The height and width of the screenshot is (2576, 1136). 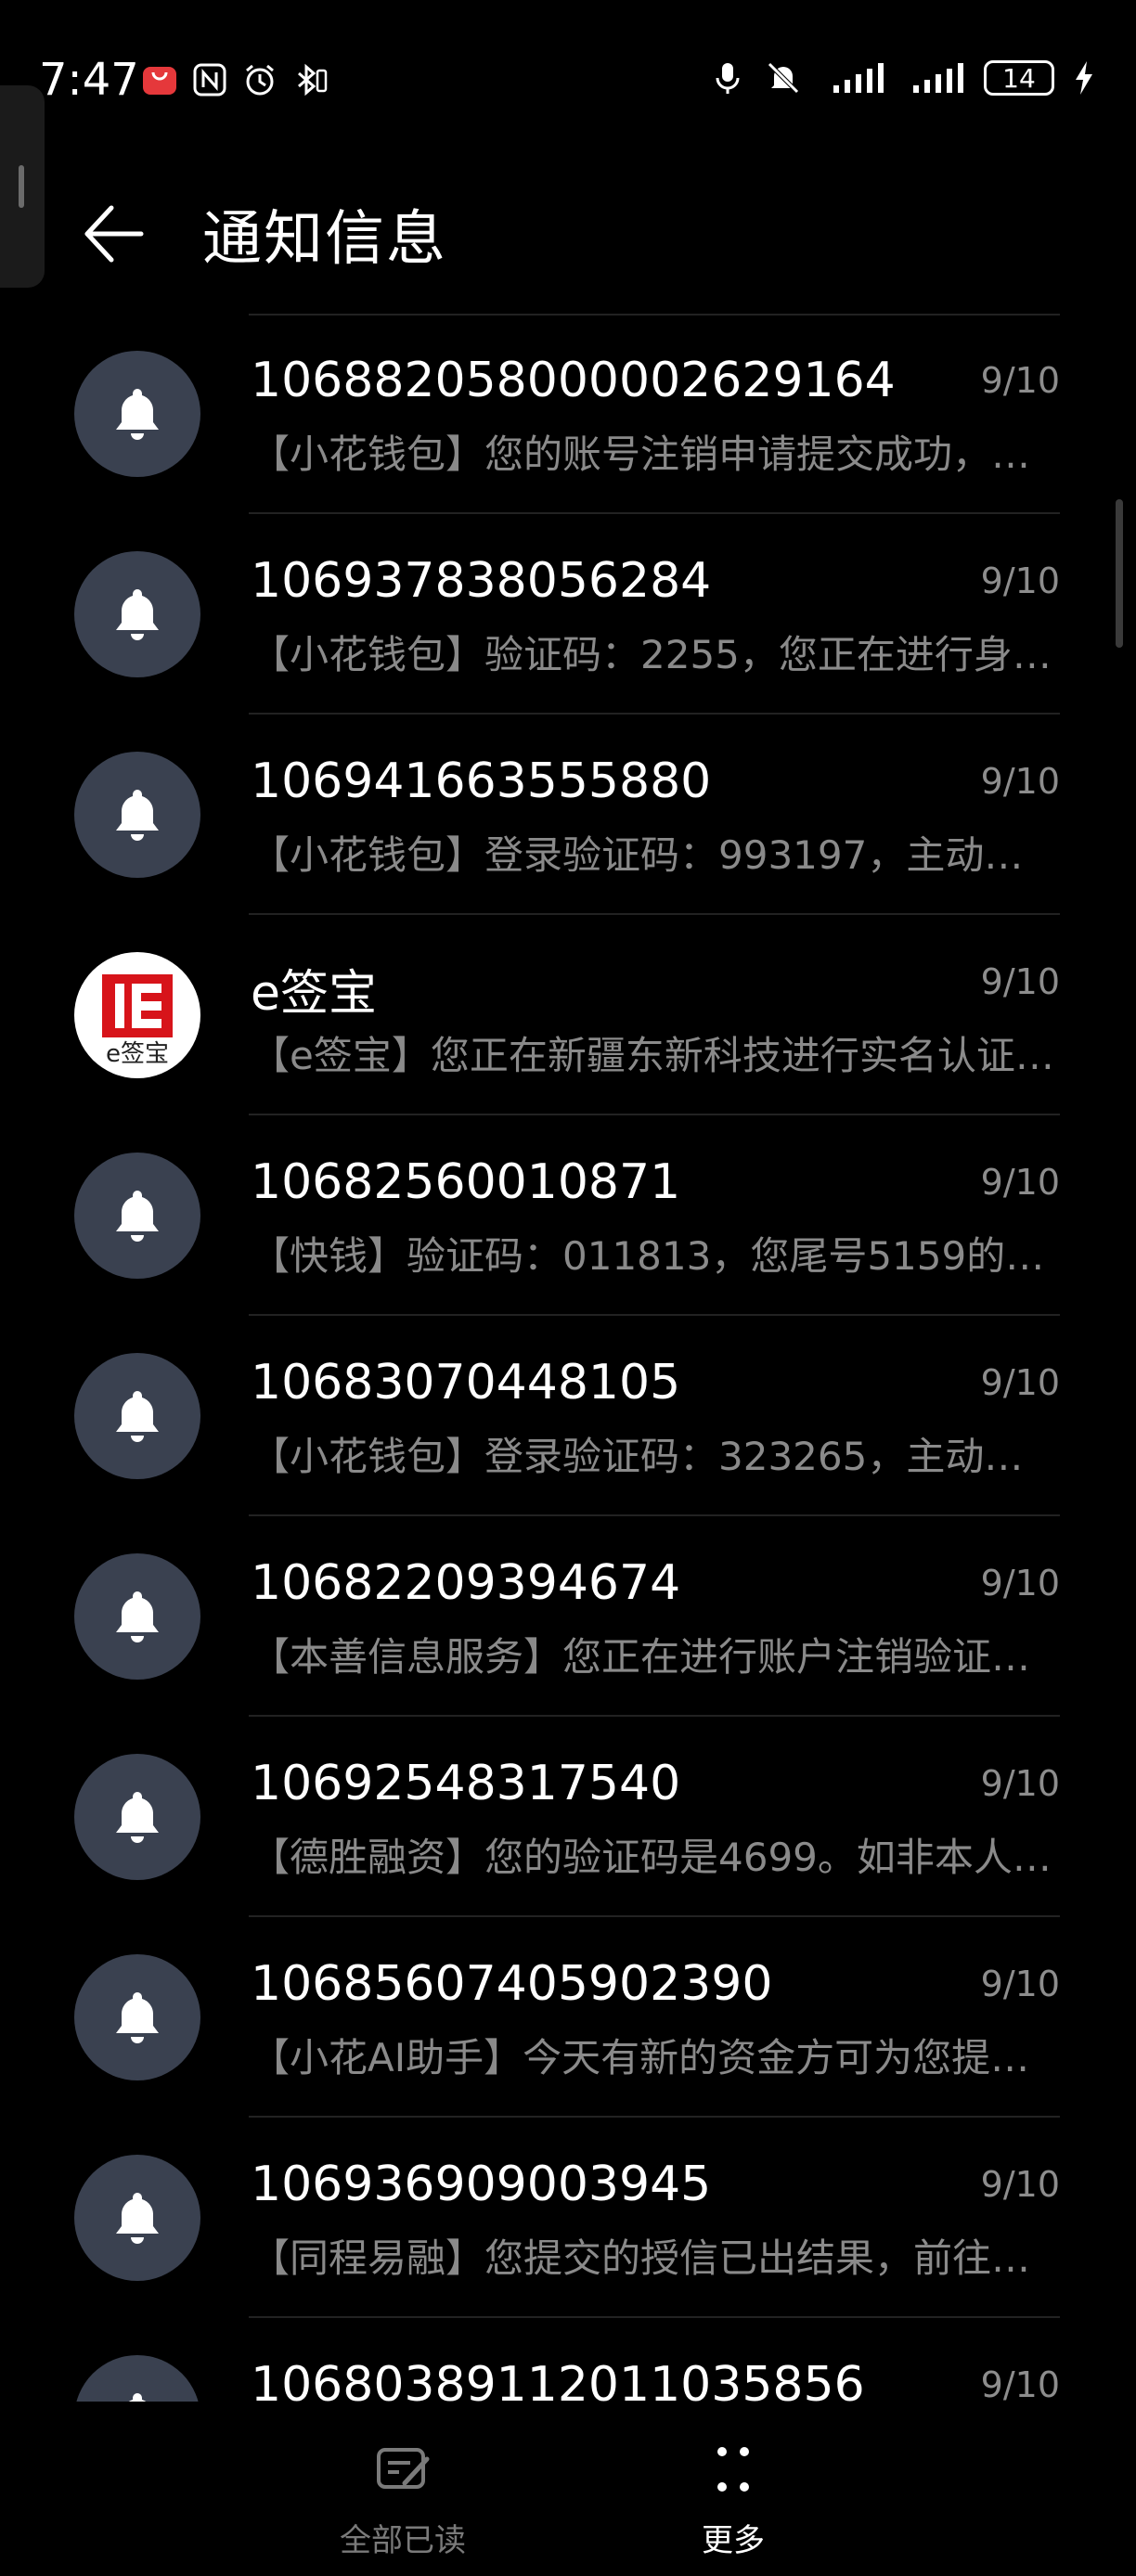 What do you see at coordinates (783, 78) in the screenshot?
I see `mute-icon` at bounding box center [783, 78].